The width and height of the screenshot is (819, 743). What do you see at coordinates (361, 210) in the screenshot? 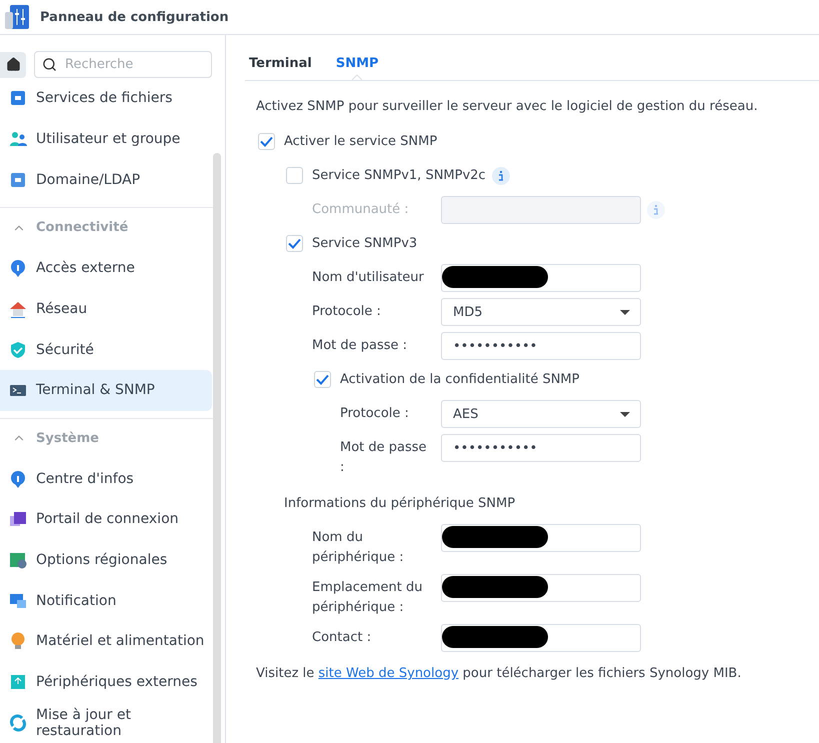
I see `field-label: Communauté :` at bounding box center [361, 210].